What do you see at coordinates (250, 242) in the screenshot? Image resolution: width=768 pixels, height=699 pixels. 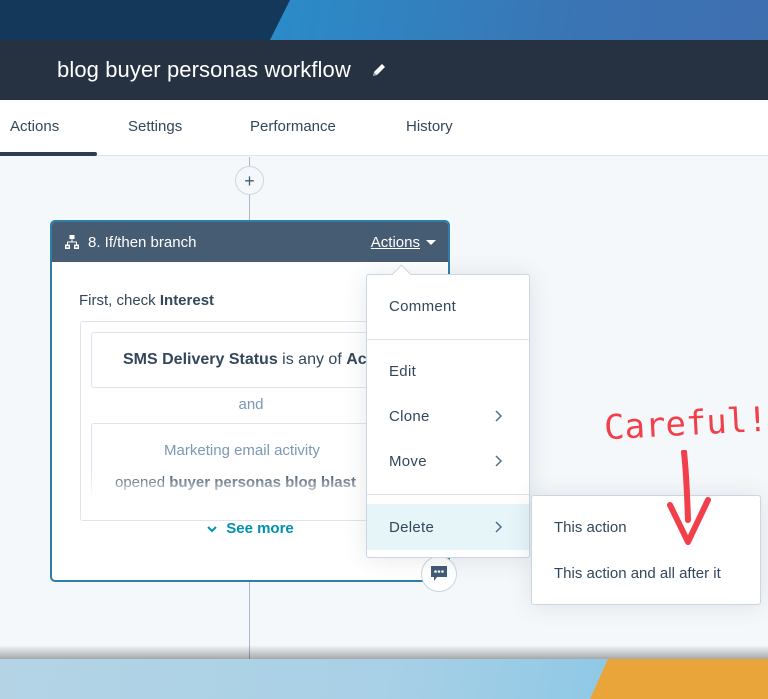 I see `card-header: 8. If/then branch Actions` at bounding box center [250, 242].